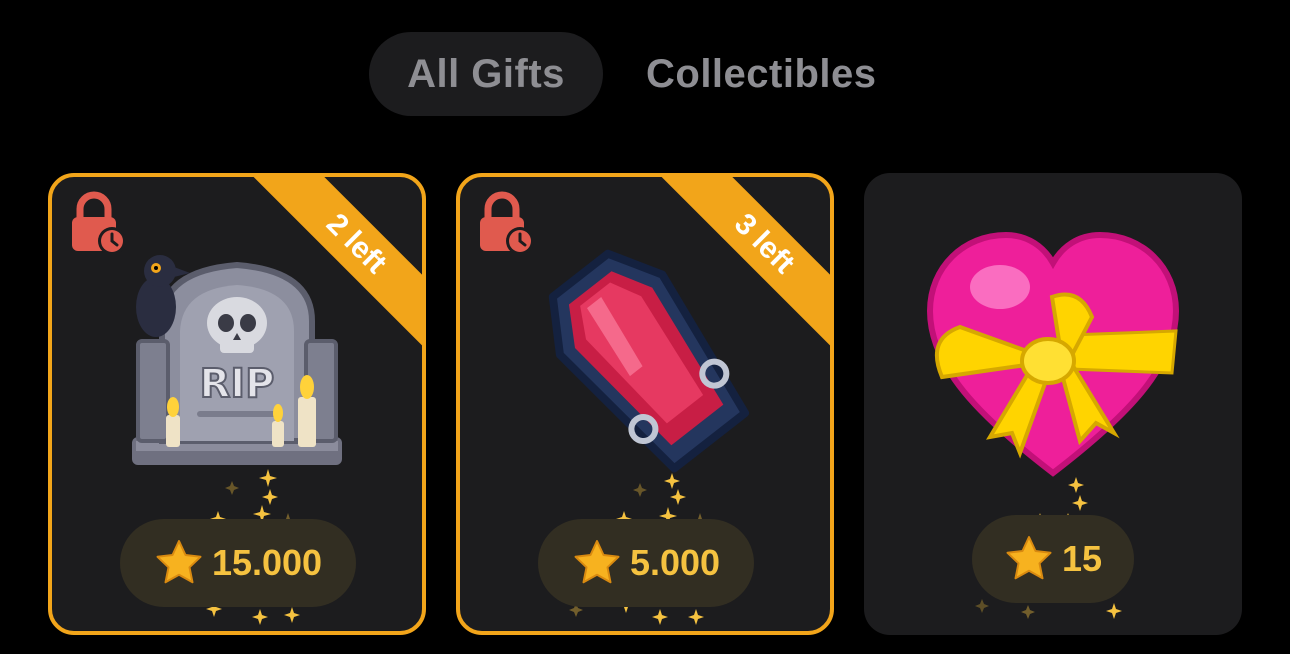 This screenshot has height=654, width=1290. I want to click on tab-all-gifts: All Gifts, so click(486, 74).